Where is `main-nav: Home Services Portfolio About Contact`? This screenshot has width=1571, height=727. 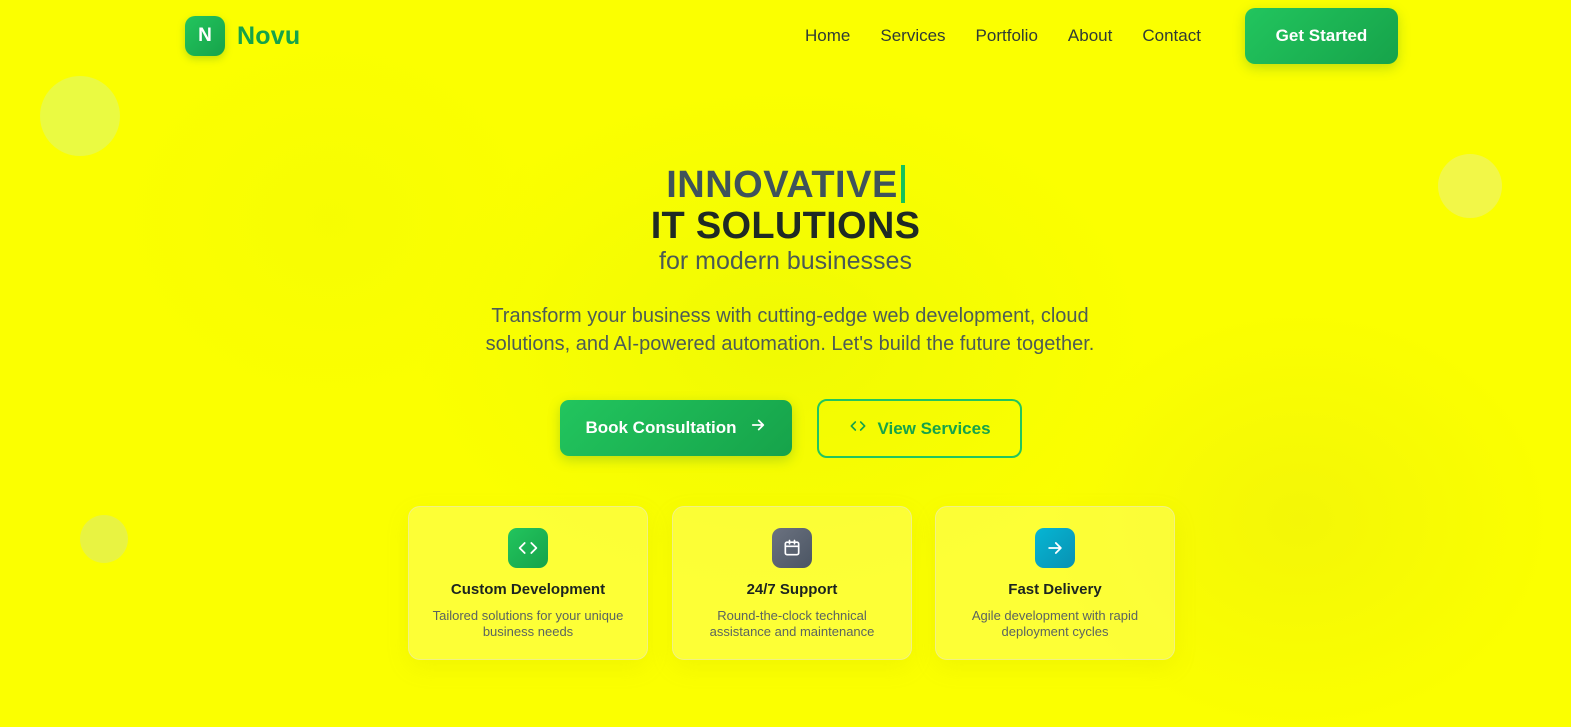
main-nav: Home Services Portfolio About Contact is located at coordinates (1003, 36).